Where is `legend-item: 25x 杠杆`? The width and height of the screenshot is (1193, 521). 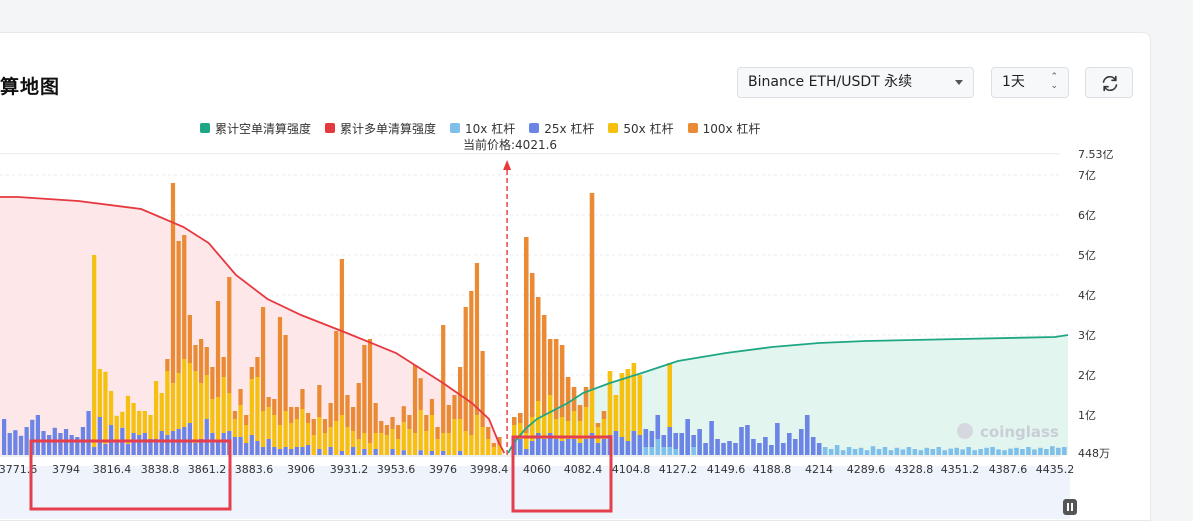
legend-item: 25x 杠杆 is located at coordinates (561, 128).